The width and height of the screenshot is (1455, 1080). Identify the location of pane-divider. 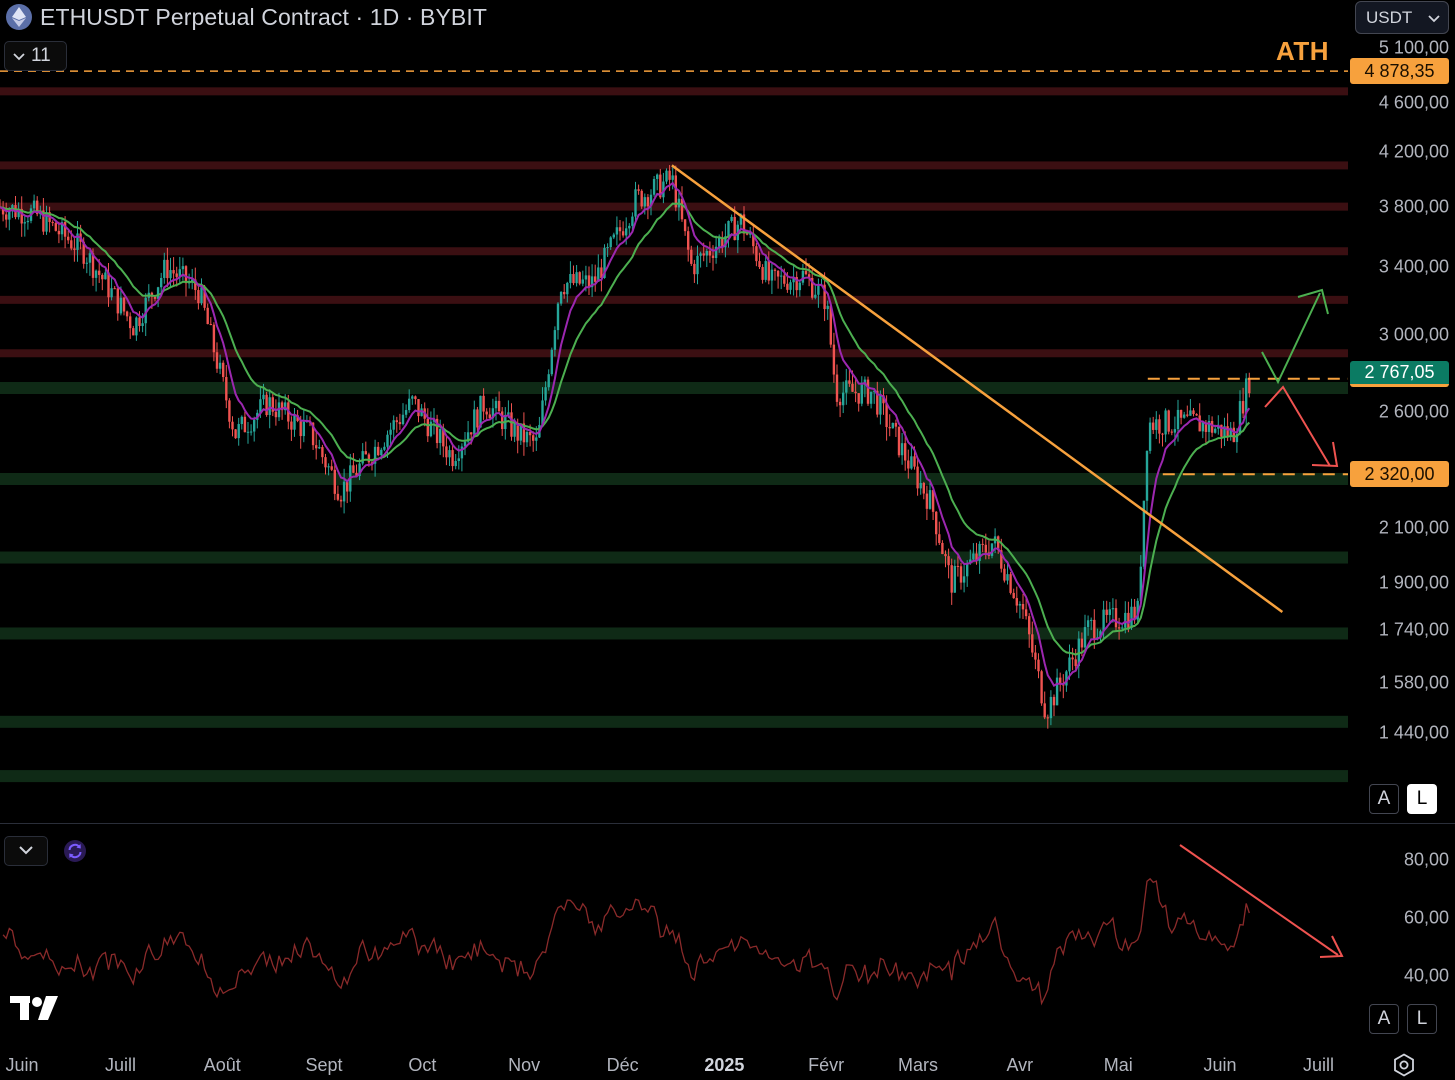
(727, 823).